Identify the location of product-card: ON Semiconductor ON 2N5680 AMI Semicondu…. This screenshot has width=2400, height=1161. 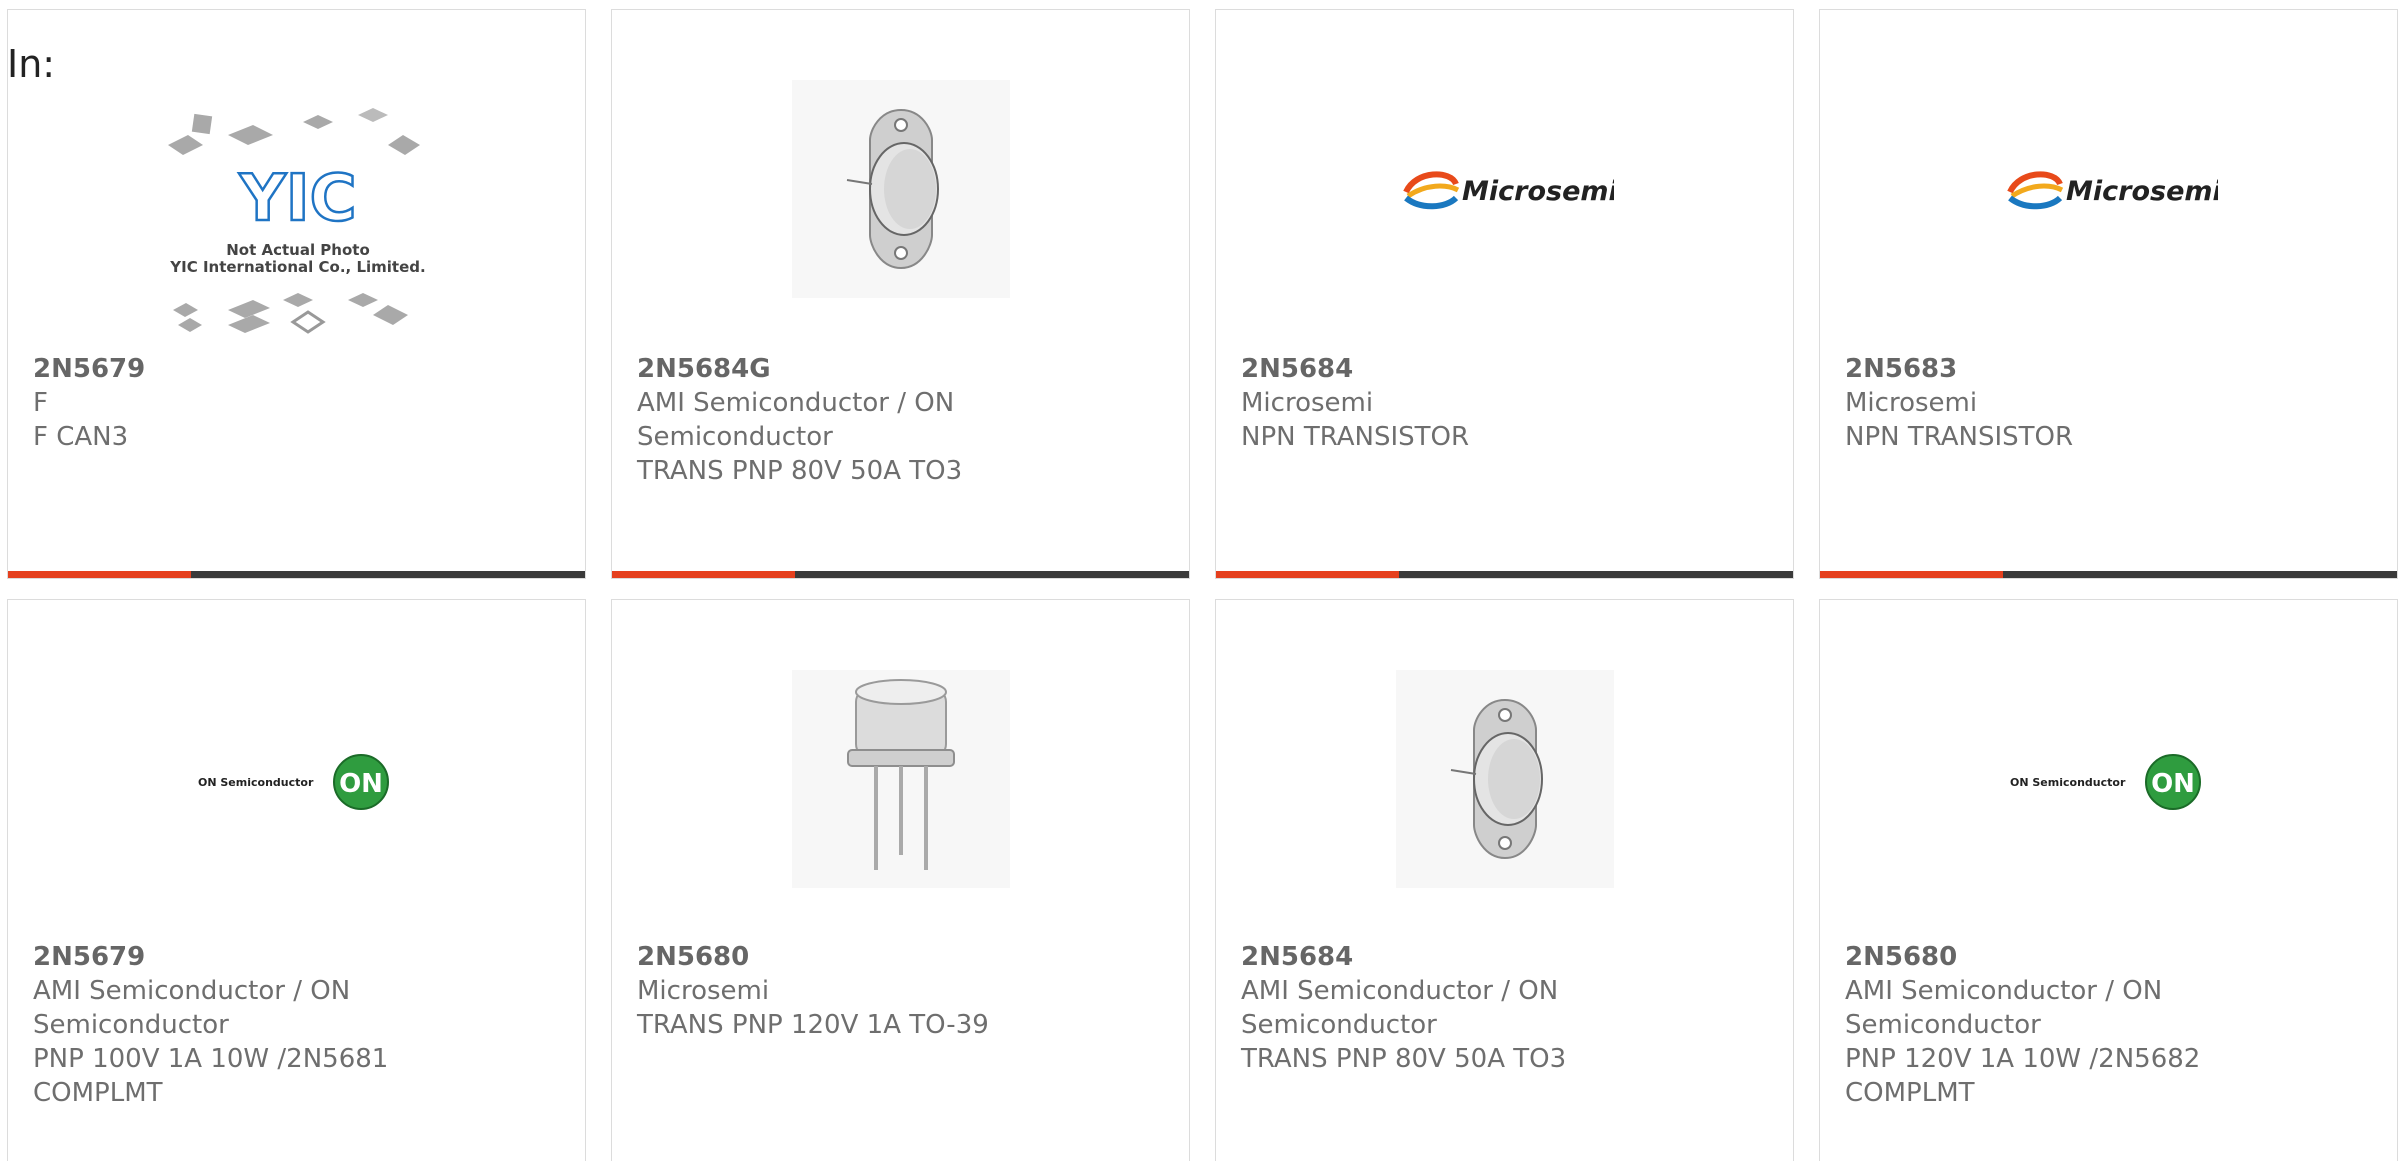
(2108, 880).